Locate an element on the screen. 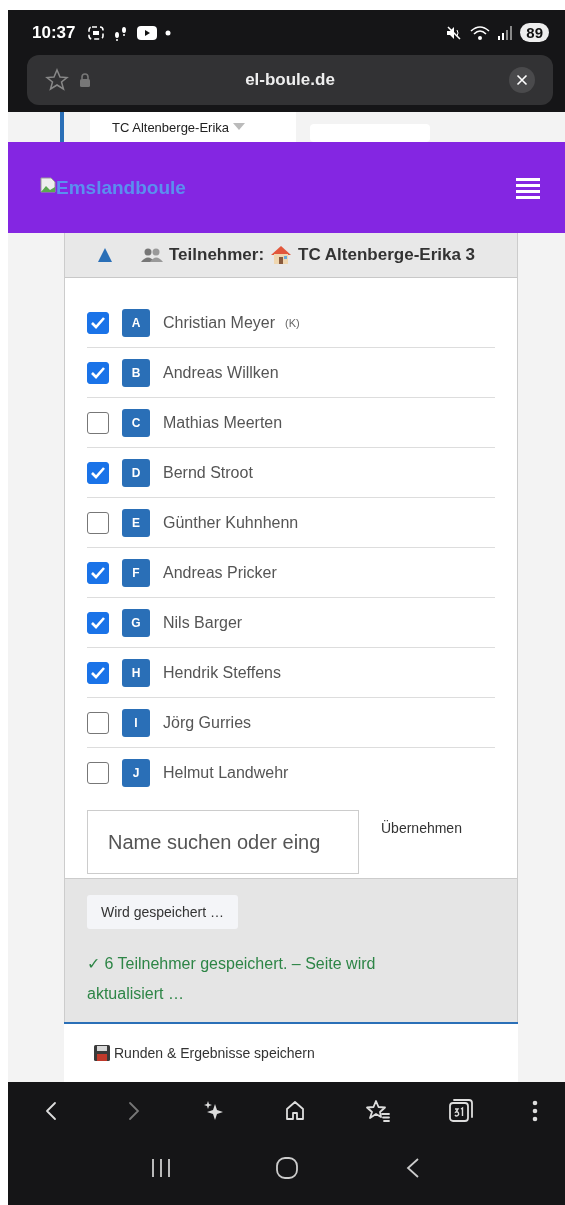  player-name: Nils Barger is located at coordinates (203, 622).